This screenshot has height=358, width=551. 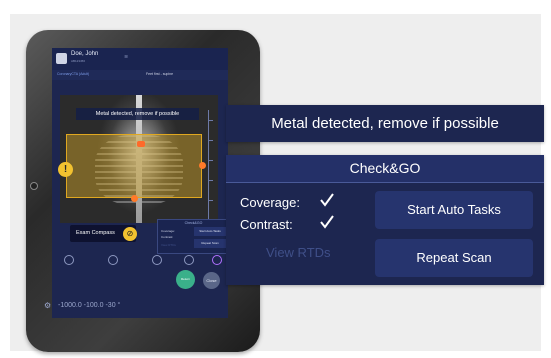 What do you see at coordinates (160, 74) in the screenshot?
I see `patient-position: Feet first - supine` at bounding box center [160, 74].